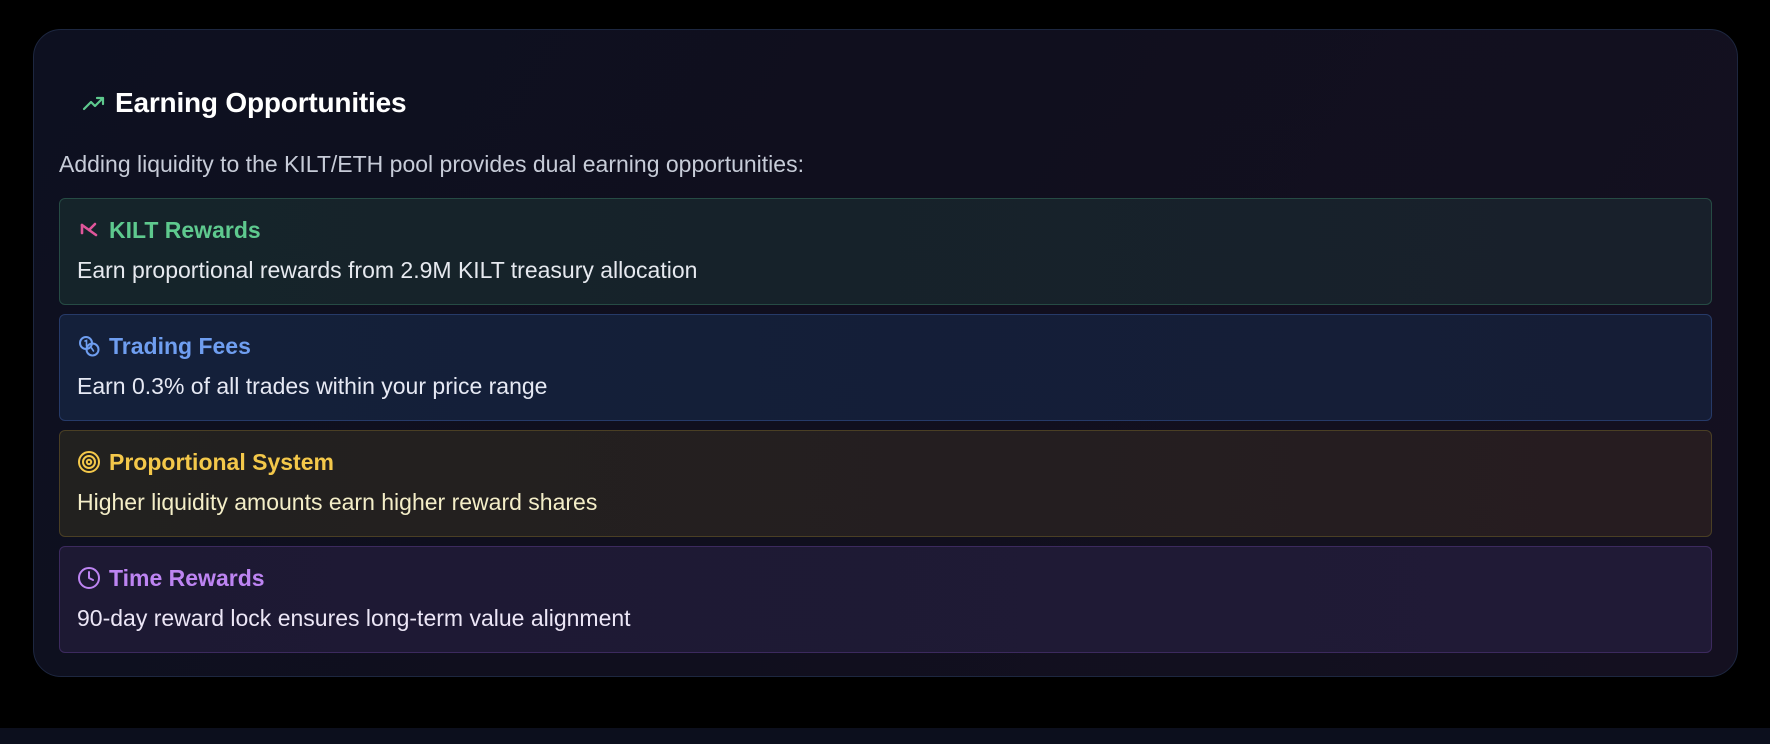 The width and height of the screenshot is (1770, 744). What do you see at coordinates (221, 461) in the screenshot?
I see `opportunity-title: Proportional System` at bounding box center [221, 461].